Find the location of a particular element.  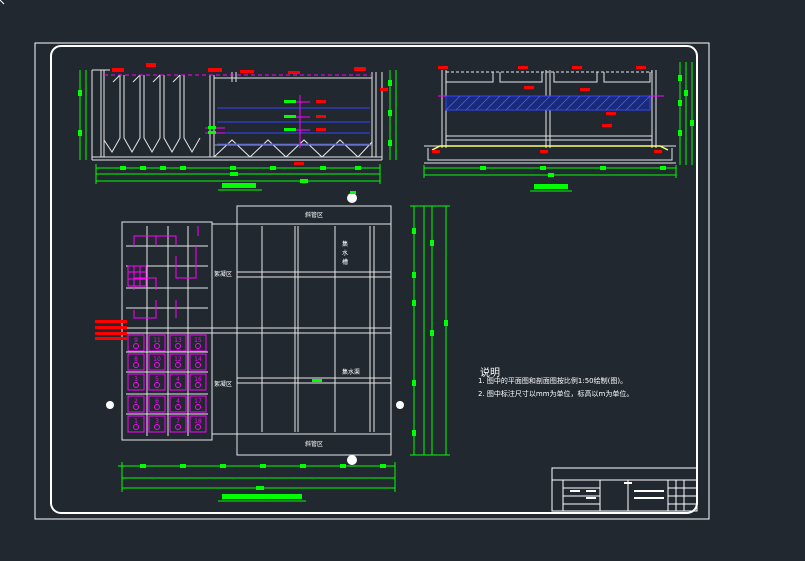

cell-number: 8 is located at coordinates (136, 359).